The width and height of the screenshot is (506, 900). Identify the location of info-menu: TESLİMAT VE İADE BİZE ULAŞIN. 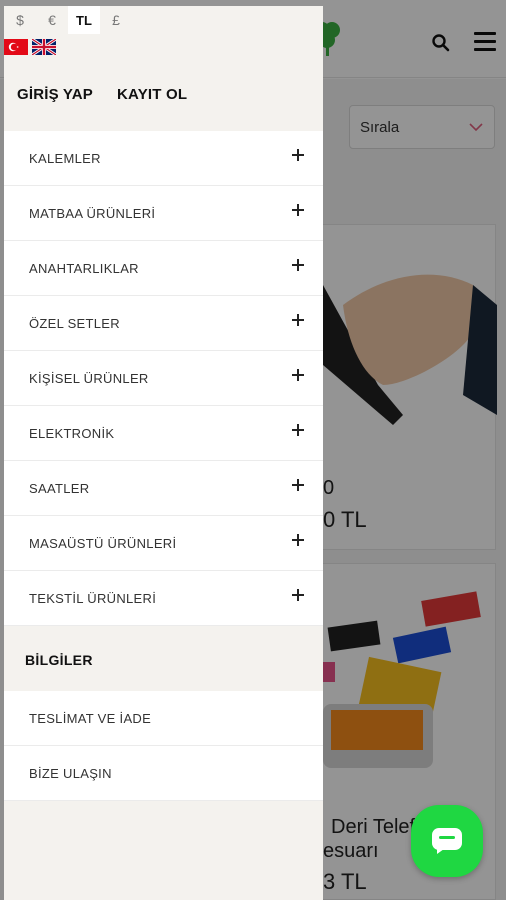
(163, 746).